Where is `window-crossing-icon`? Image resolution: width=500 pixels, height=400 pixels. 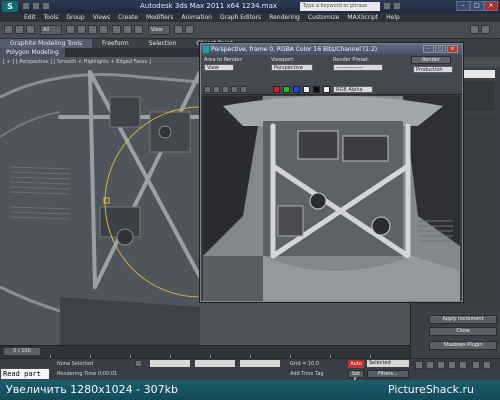
window-crossing-icon is located at coordinates (103, 29).